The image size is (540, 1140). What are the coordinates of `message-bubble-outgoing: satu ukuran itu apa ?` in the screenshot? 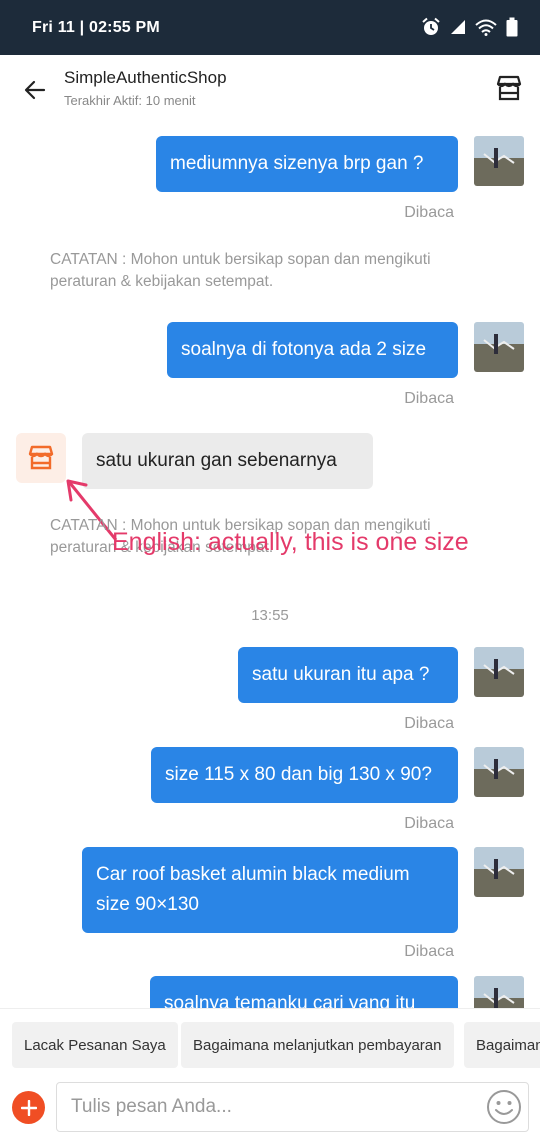 It's located at (348, 675).